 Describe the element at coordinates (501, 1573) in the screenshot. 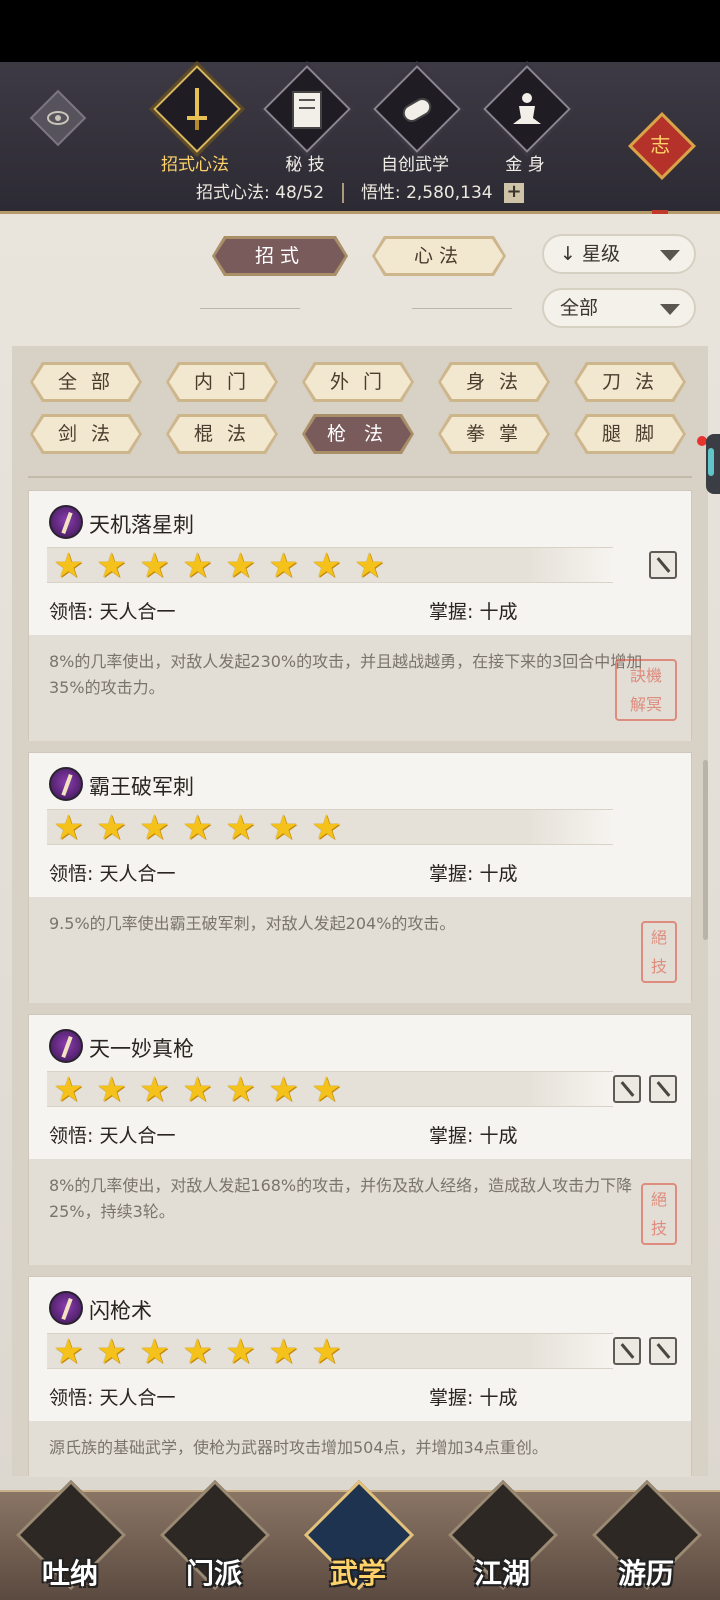

I see `nav-label: 江湖` at that location.